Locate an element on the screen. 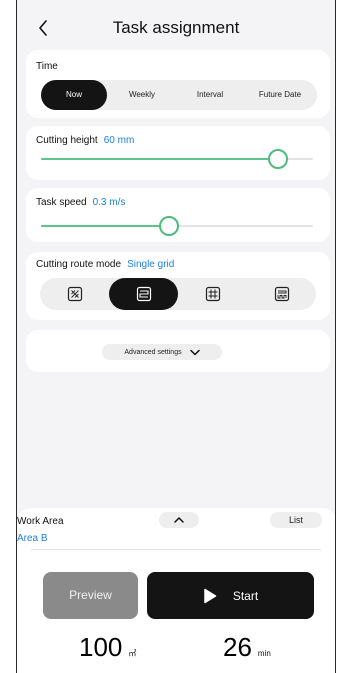 This screenshot has height=673, width=345. task-speed-slider-thumb is located at coordinates (168, 226).